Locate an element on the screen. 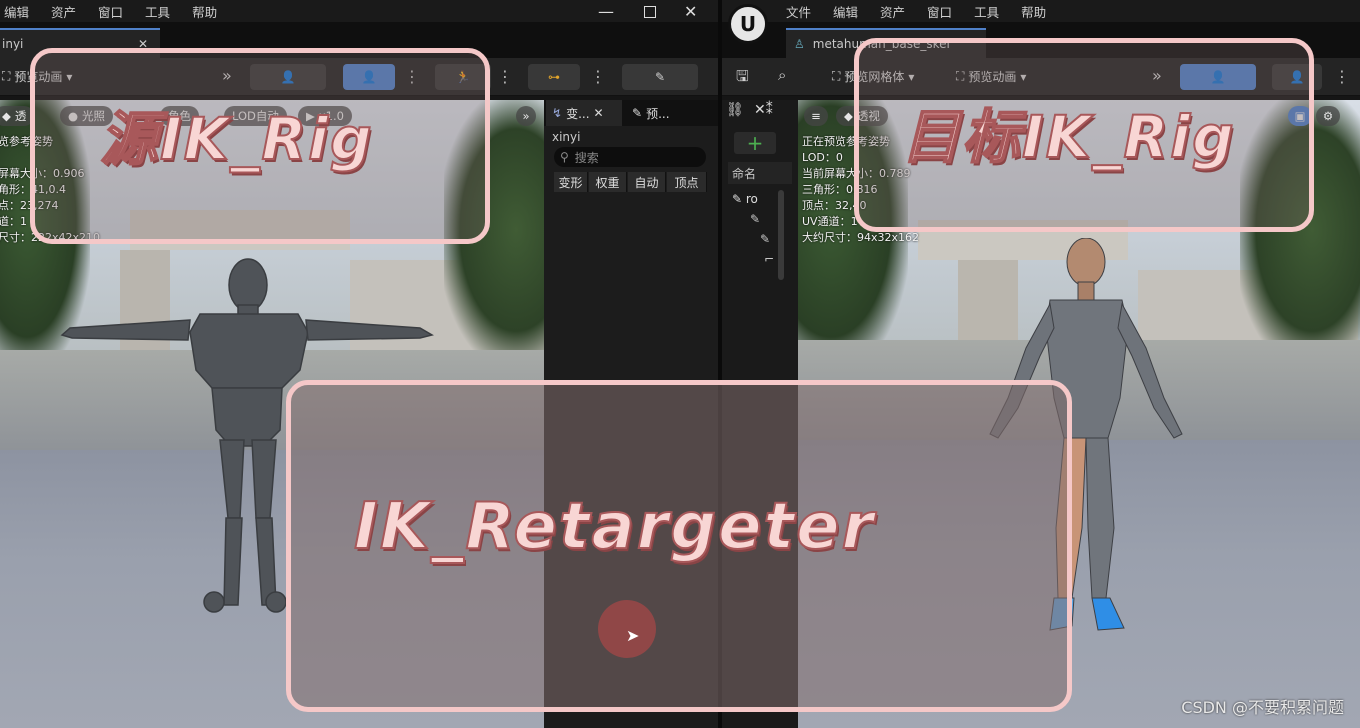 This screenshot has width=1360, height=728. viewport-menu-button: ≡ is located at coordinates (816, 116).